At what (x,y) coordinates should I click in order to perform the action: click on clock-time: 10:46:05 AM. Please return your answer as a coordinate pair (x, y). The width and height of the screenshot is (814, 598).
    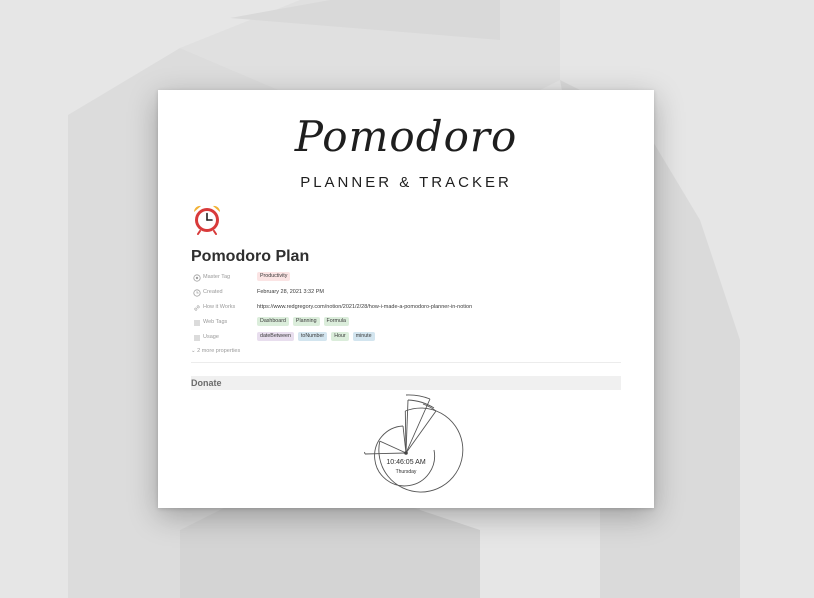
    Looking at the image, I should click on (406, 462).